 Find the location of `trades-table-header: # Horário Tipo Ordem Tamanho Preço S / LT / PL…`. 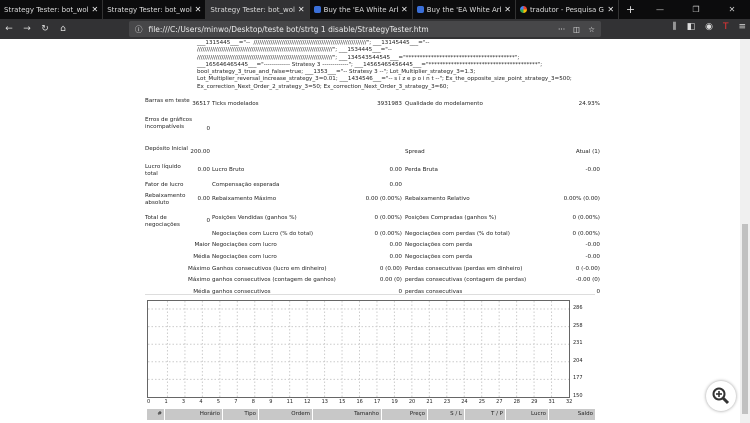

trades-table-header: # Horário Tipo Ordem Tamanho Preço S / LT / PL… is located at coordinates (372, 414).